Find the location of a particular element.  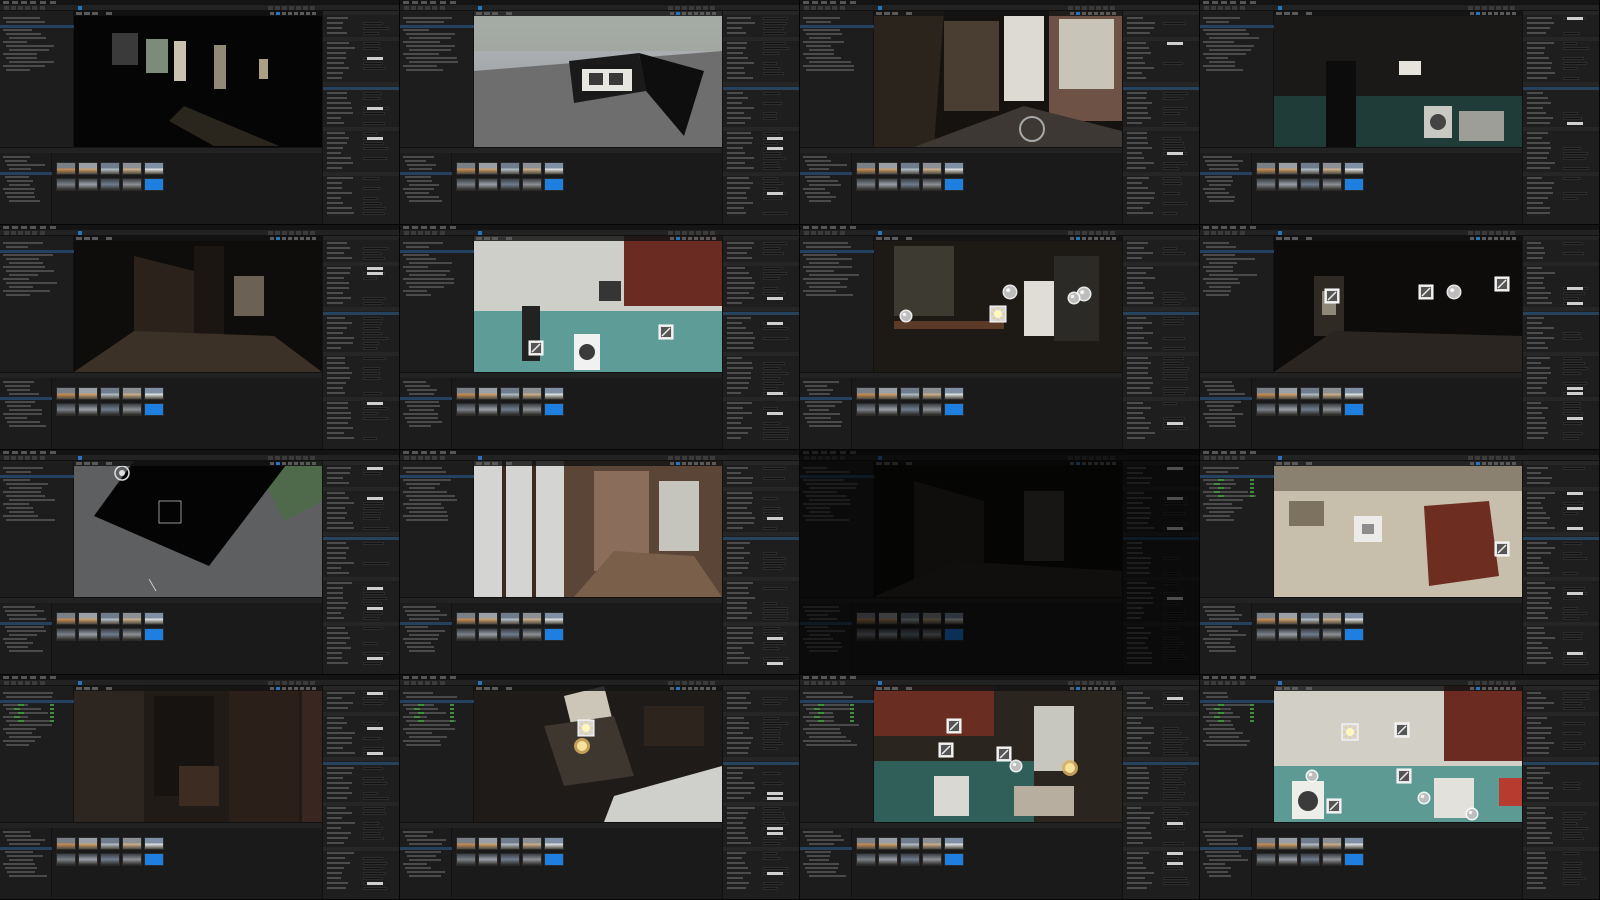

level-viewport is located at coordinates (1398, 304).